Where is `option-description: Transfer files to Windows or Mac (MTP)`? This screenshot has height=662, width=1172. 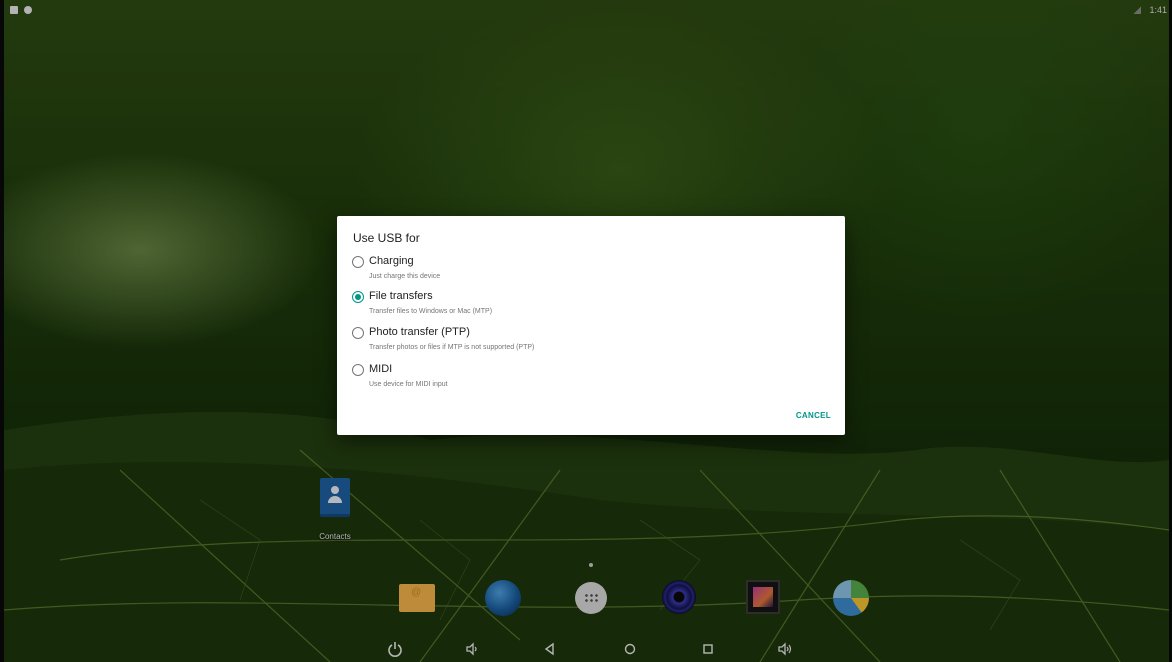 option-description: Transfer files to Windows or Mac (MTP) is located at coordinates (431, 311).